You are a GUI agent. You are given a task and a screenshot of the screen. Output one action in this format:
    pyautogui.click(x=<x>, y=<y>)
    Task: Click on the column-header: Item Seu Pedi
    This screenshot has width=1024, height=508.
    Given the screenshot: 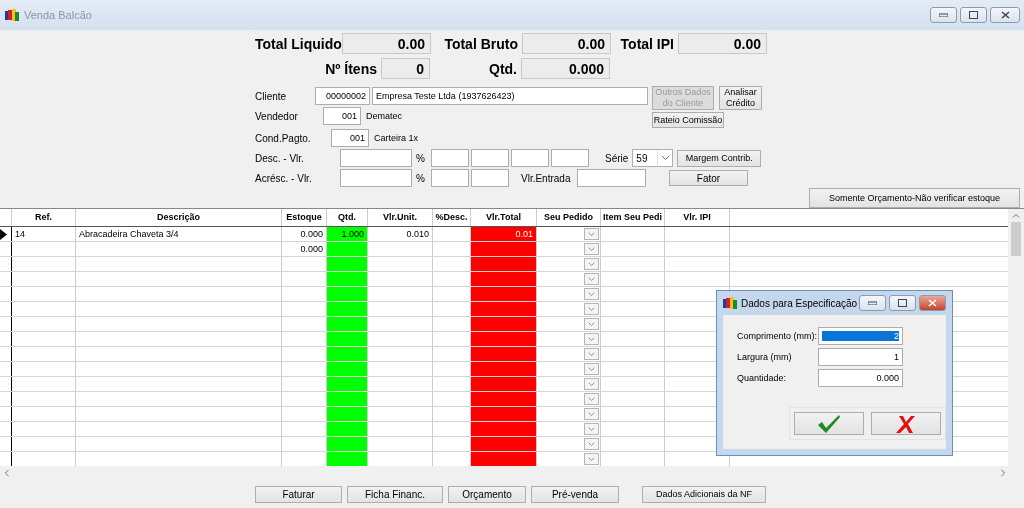 What is the action you would take?
    pyautogui.click(x=633, y=217)
    